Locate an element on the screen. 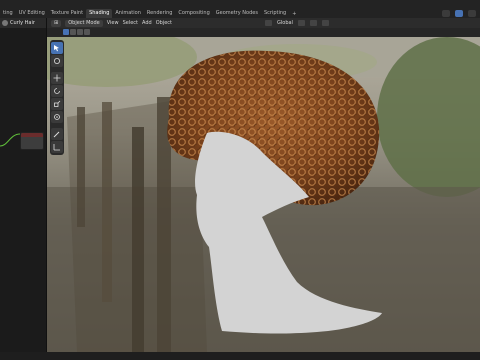 This screenshot has height=360, width=480. select-subtract-icon is located at coordinates (80, 32).